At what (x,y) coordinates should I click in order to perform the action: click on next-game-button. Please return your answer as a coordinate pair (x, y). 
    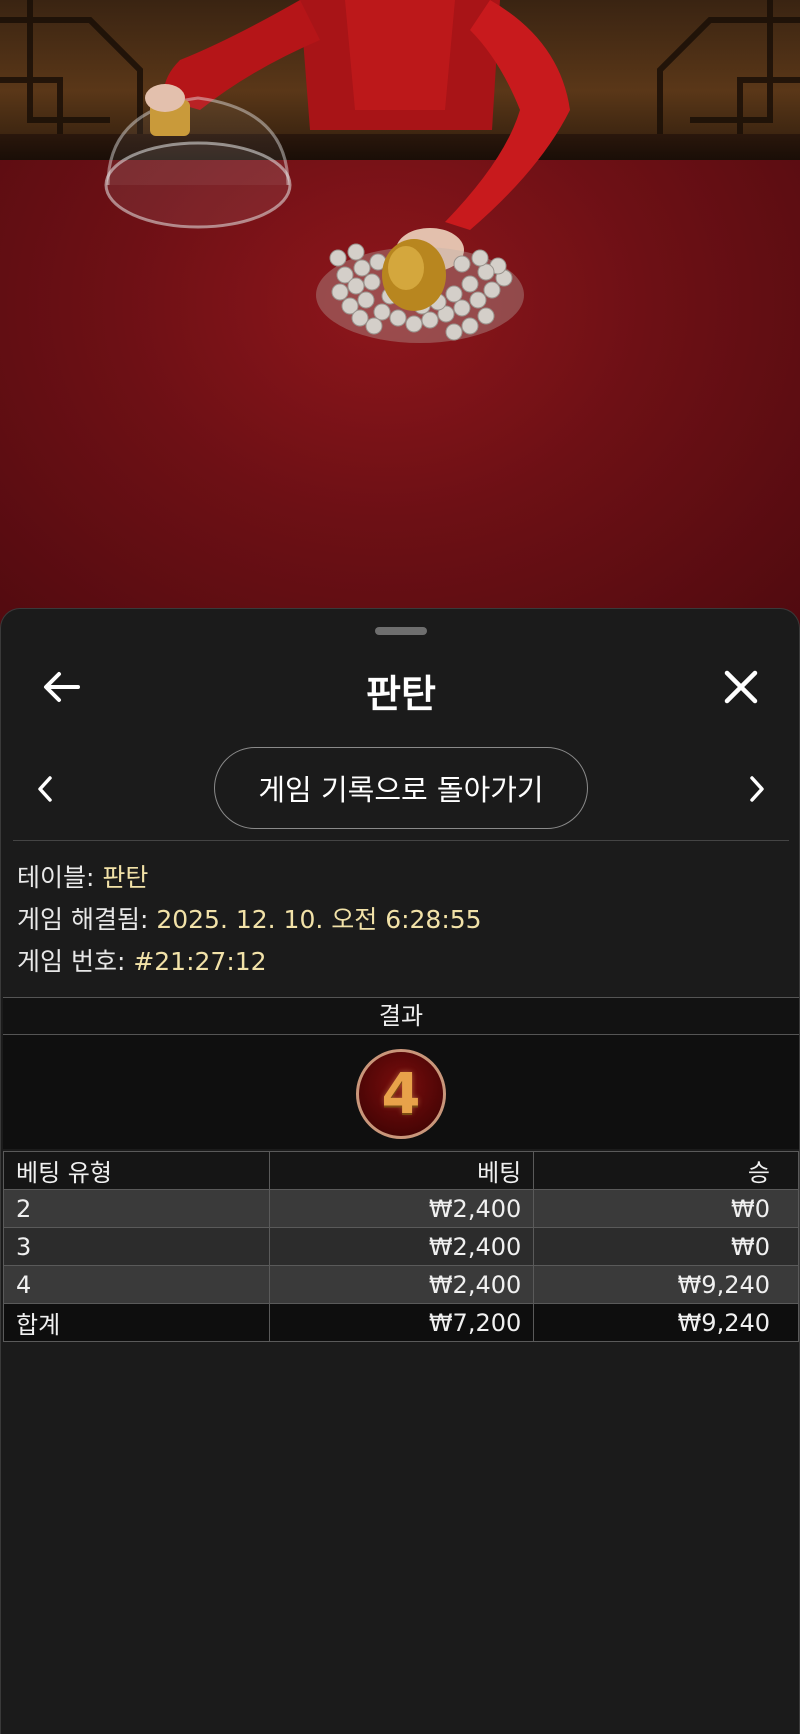
    Looking at the image, I should click on (757, 789).